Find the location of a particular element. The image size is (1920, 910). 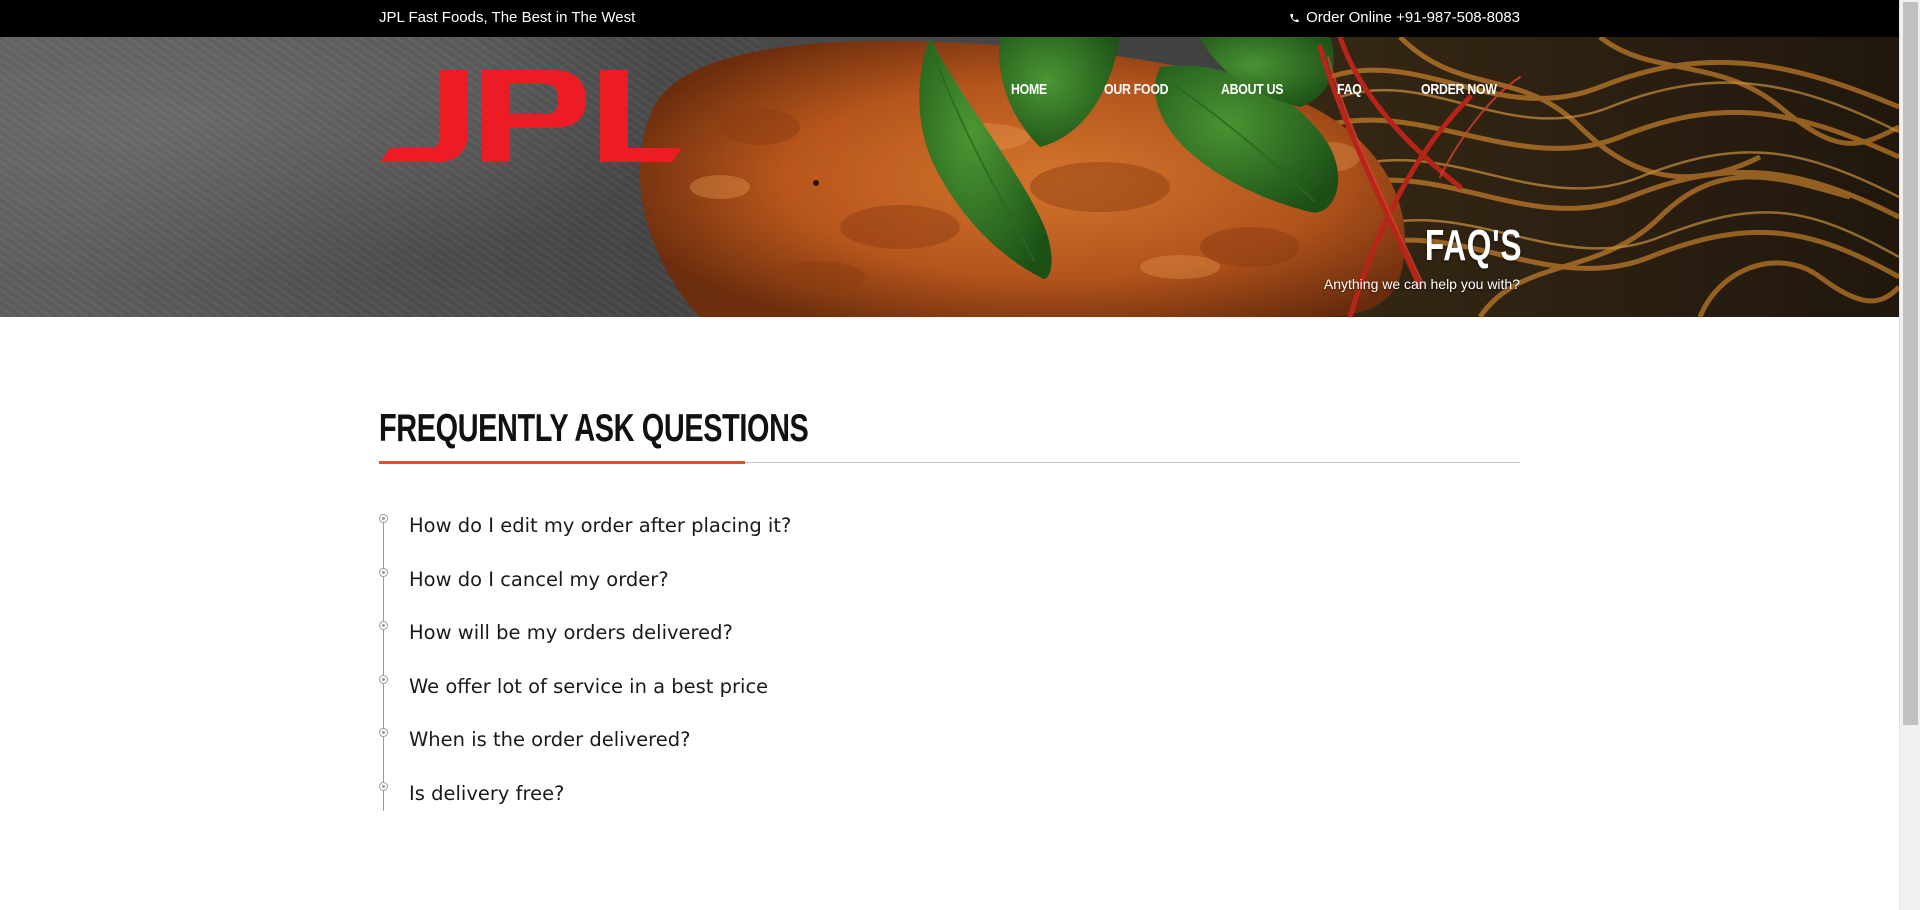

phone-icon is located at coordinates (1294, 18).